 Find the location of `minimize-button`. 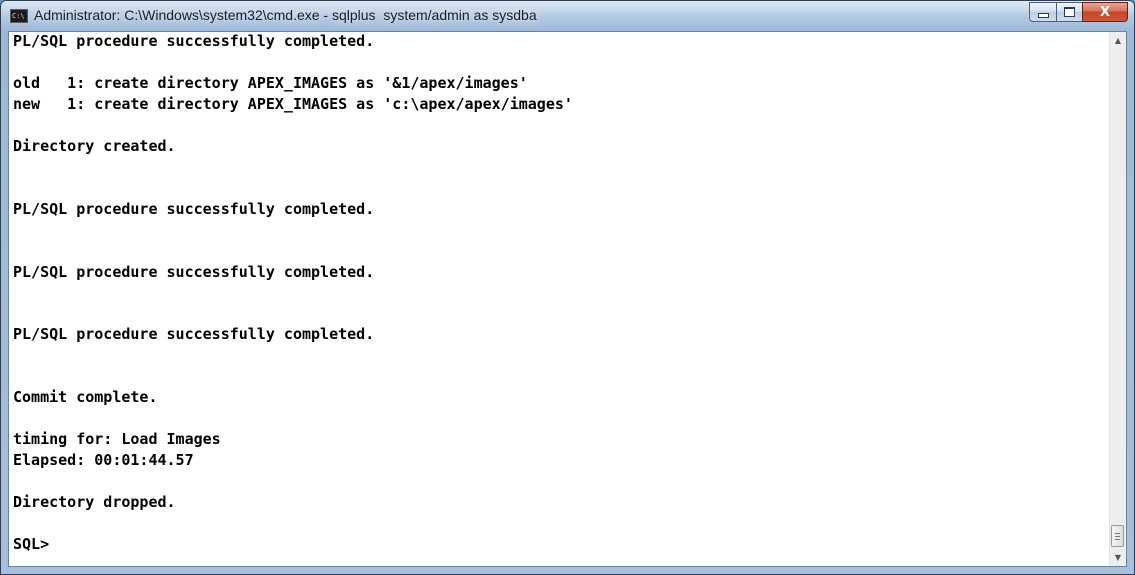

minimize-button is located at coordinates (1042, 12).